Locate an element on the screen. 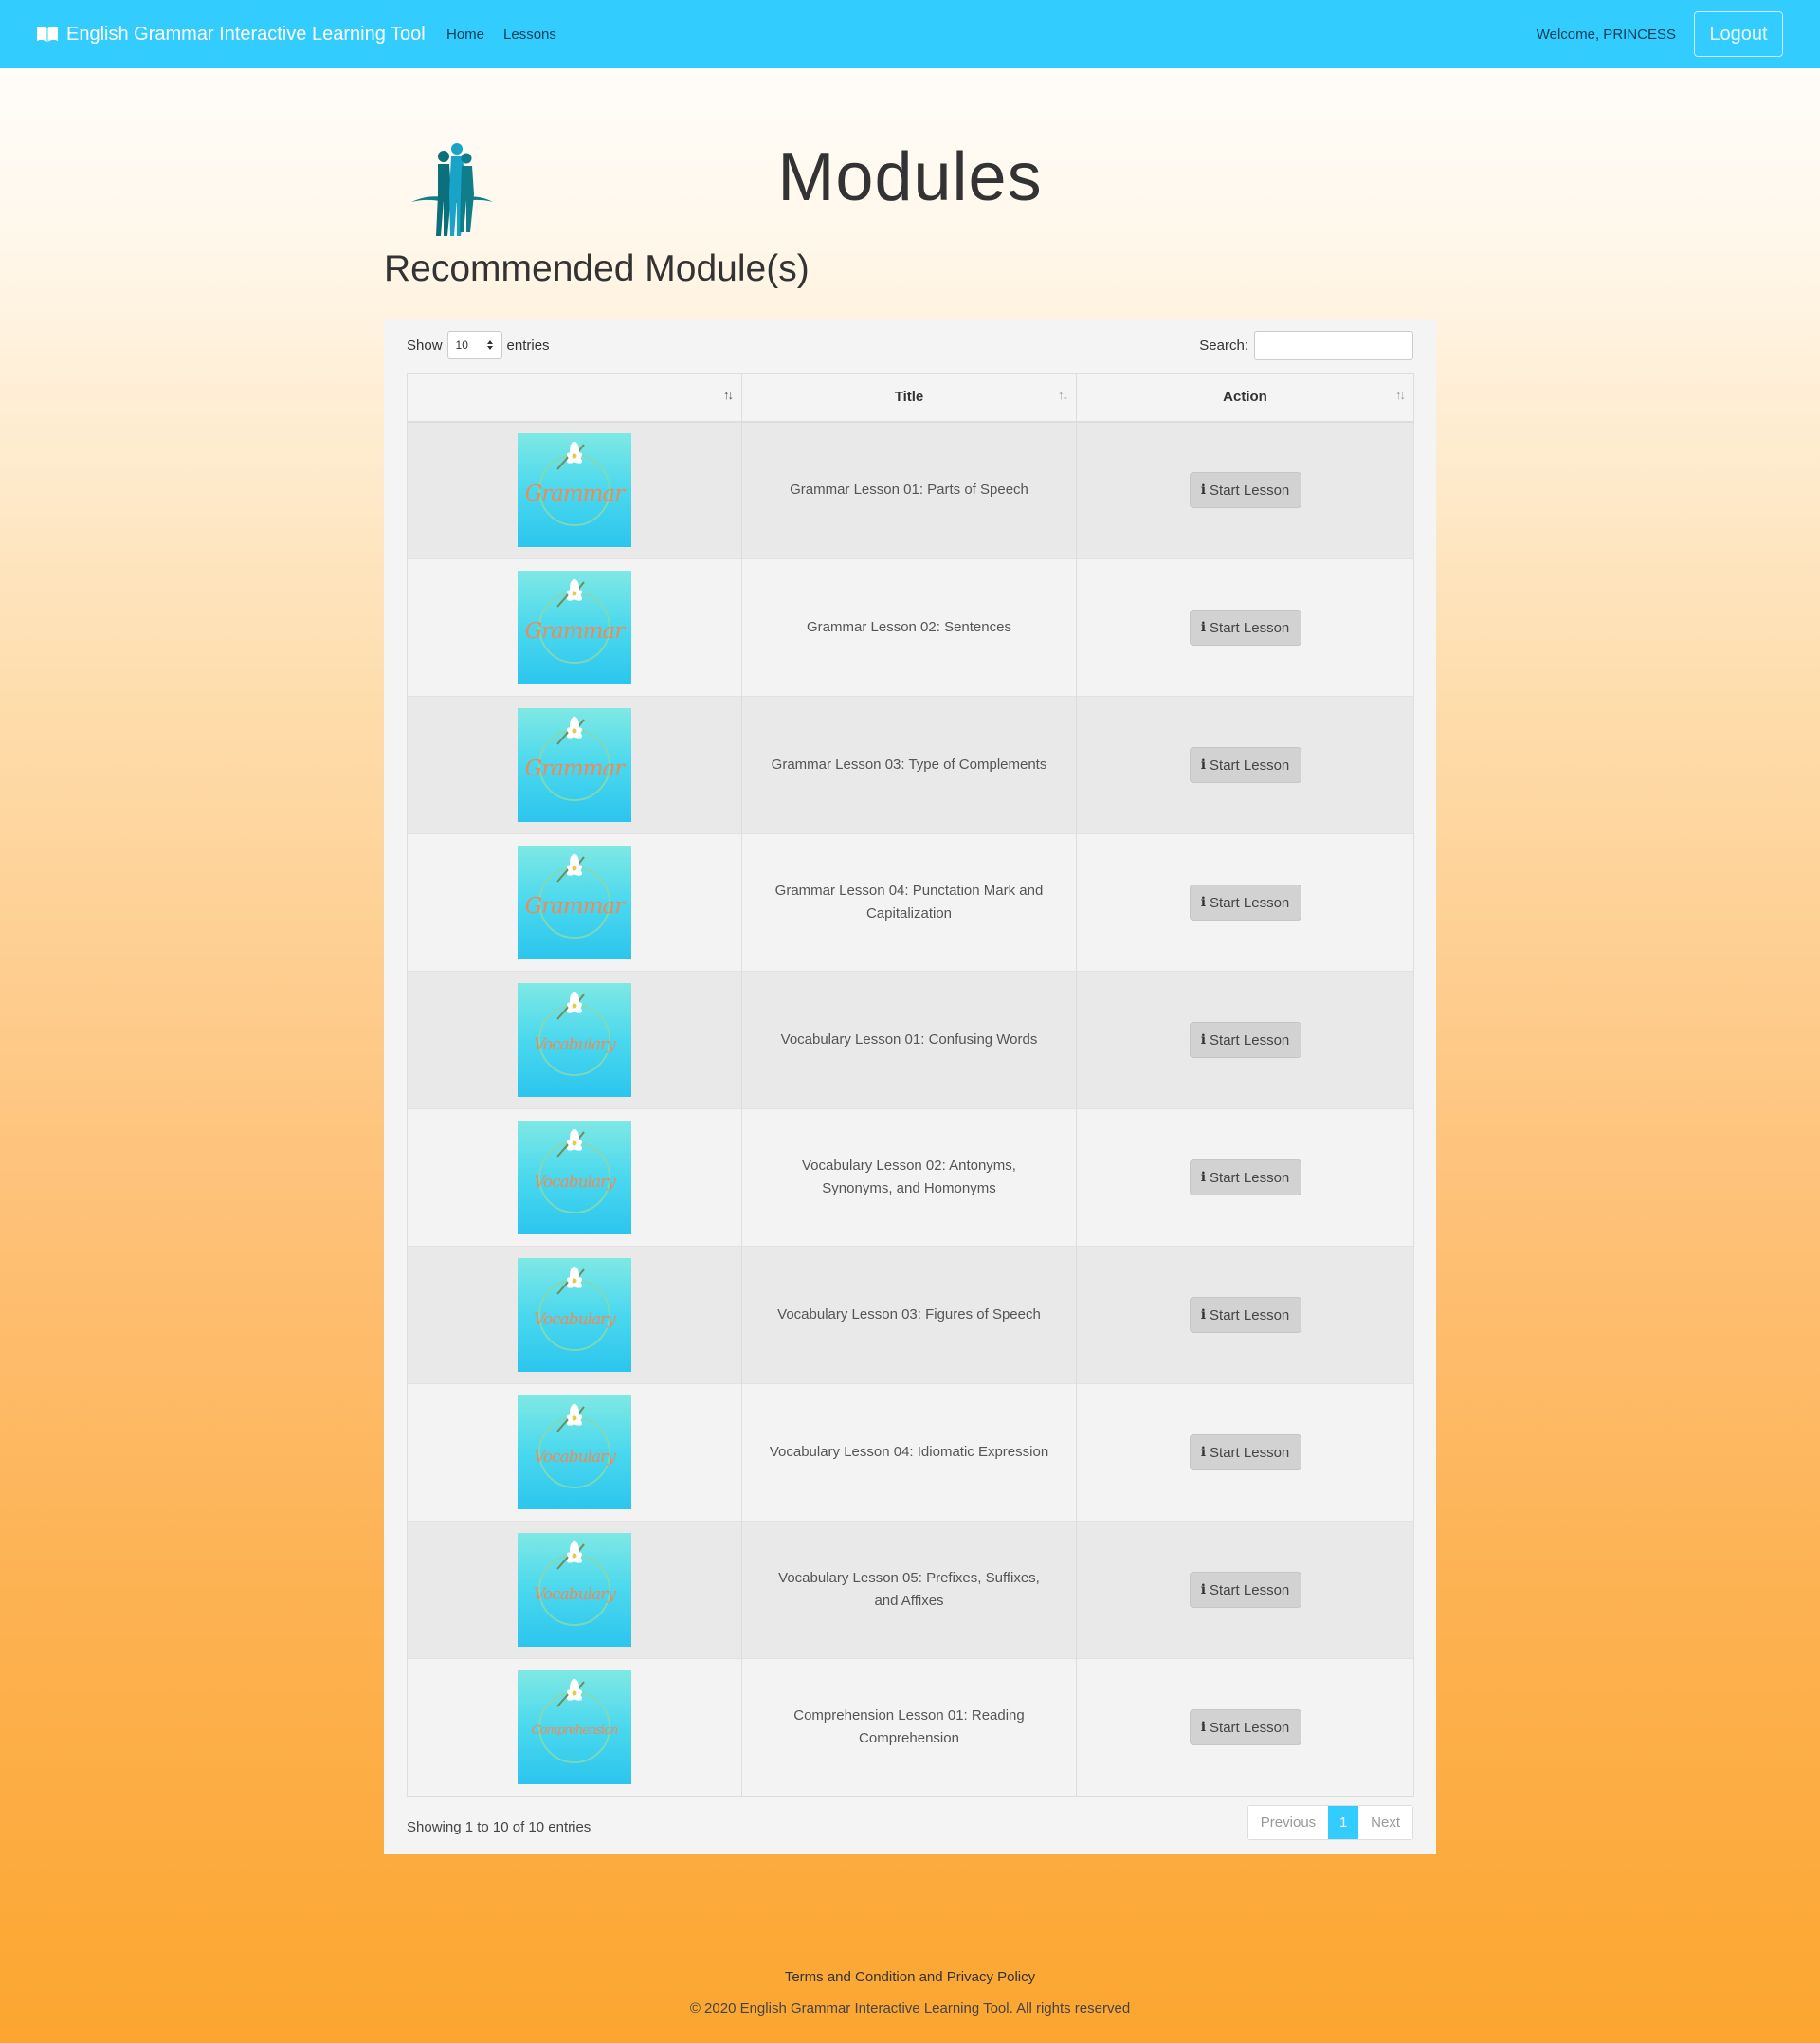 This screenshot has width=1820, height=2043. title-cell: Grammar Lesson 02: Sentences is located at coordinates (909, 627).